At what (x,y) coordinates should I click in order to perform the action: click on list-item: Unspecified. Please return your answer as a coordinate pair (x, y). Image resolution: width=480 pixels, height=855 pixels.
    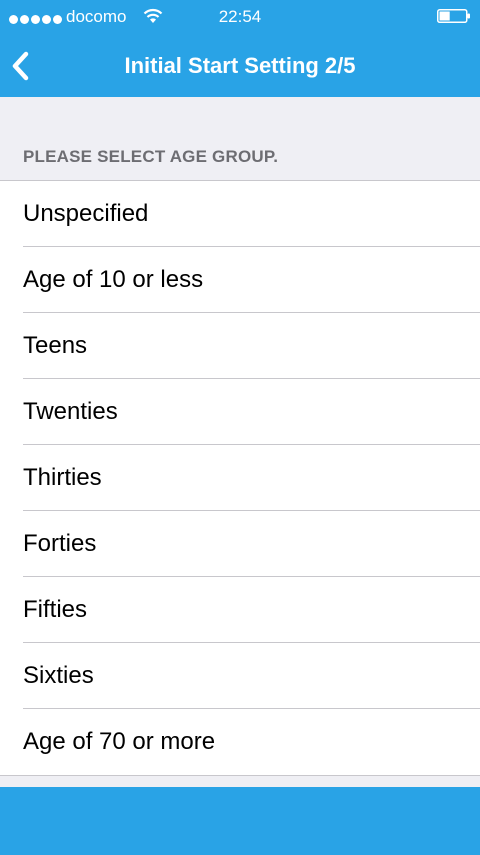
    Looking at the image, I should click on (240, 214).